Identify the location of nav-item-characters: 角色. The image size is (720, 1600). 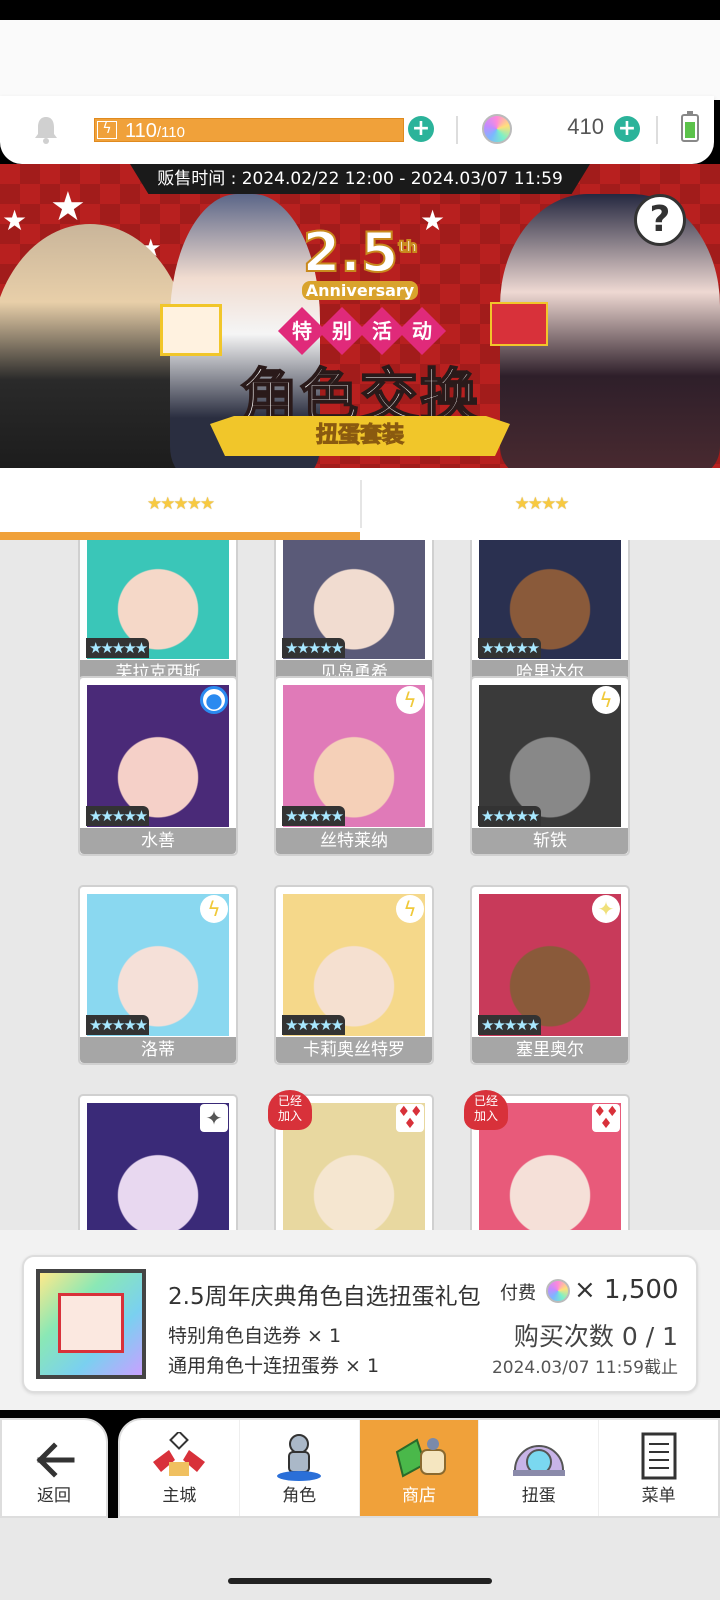
(300, 1468).